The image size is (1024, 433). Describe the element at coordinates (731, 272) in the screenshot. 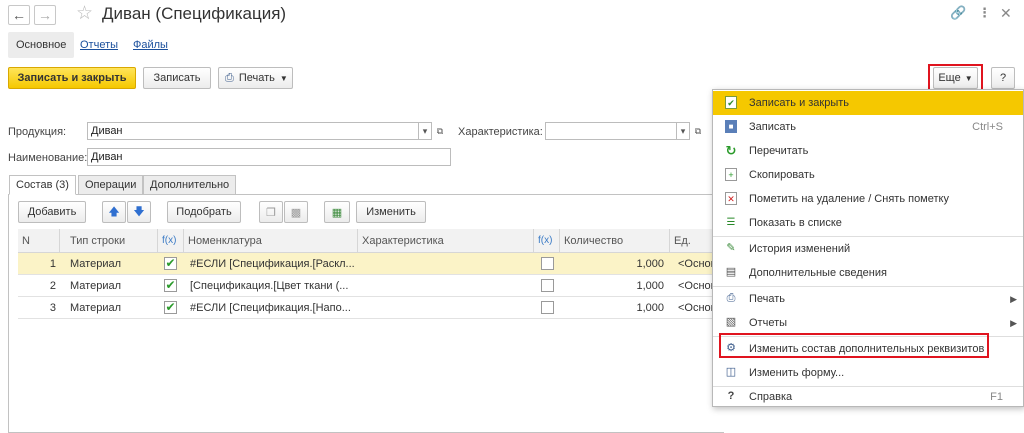

I see `info-doc-icon: ▤` at that location.